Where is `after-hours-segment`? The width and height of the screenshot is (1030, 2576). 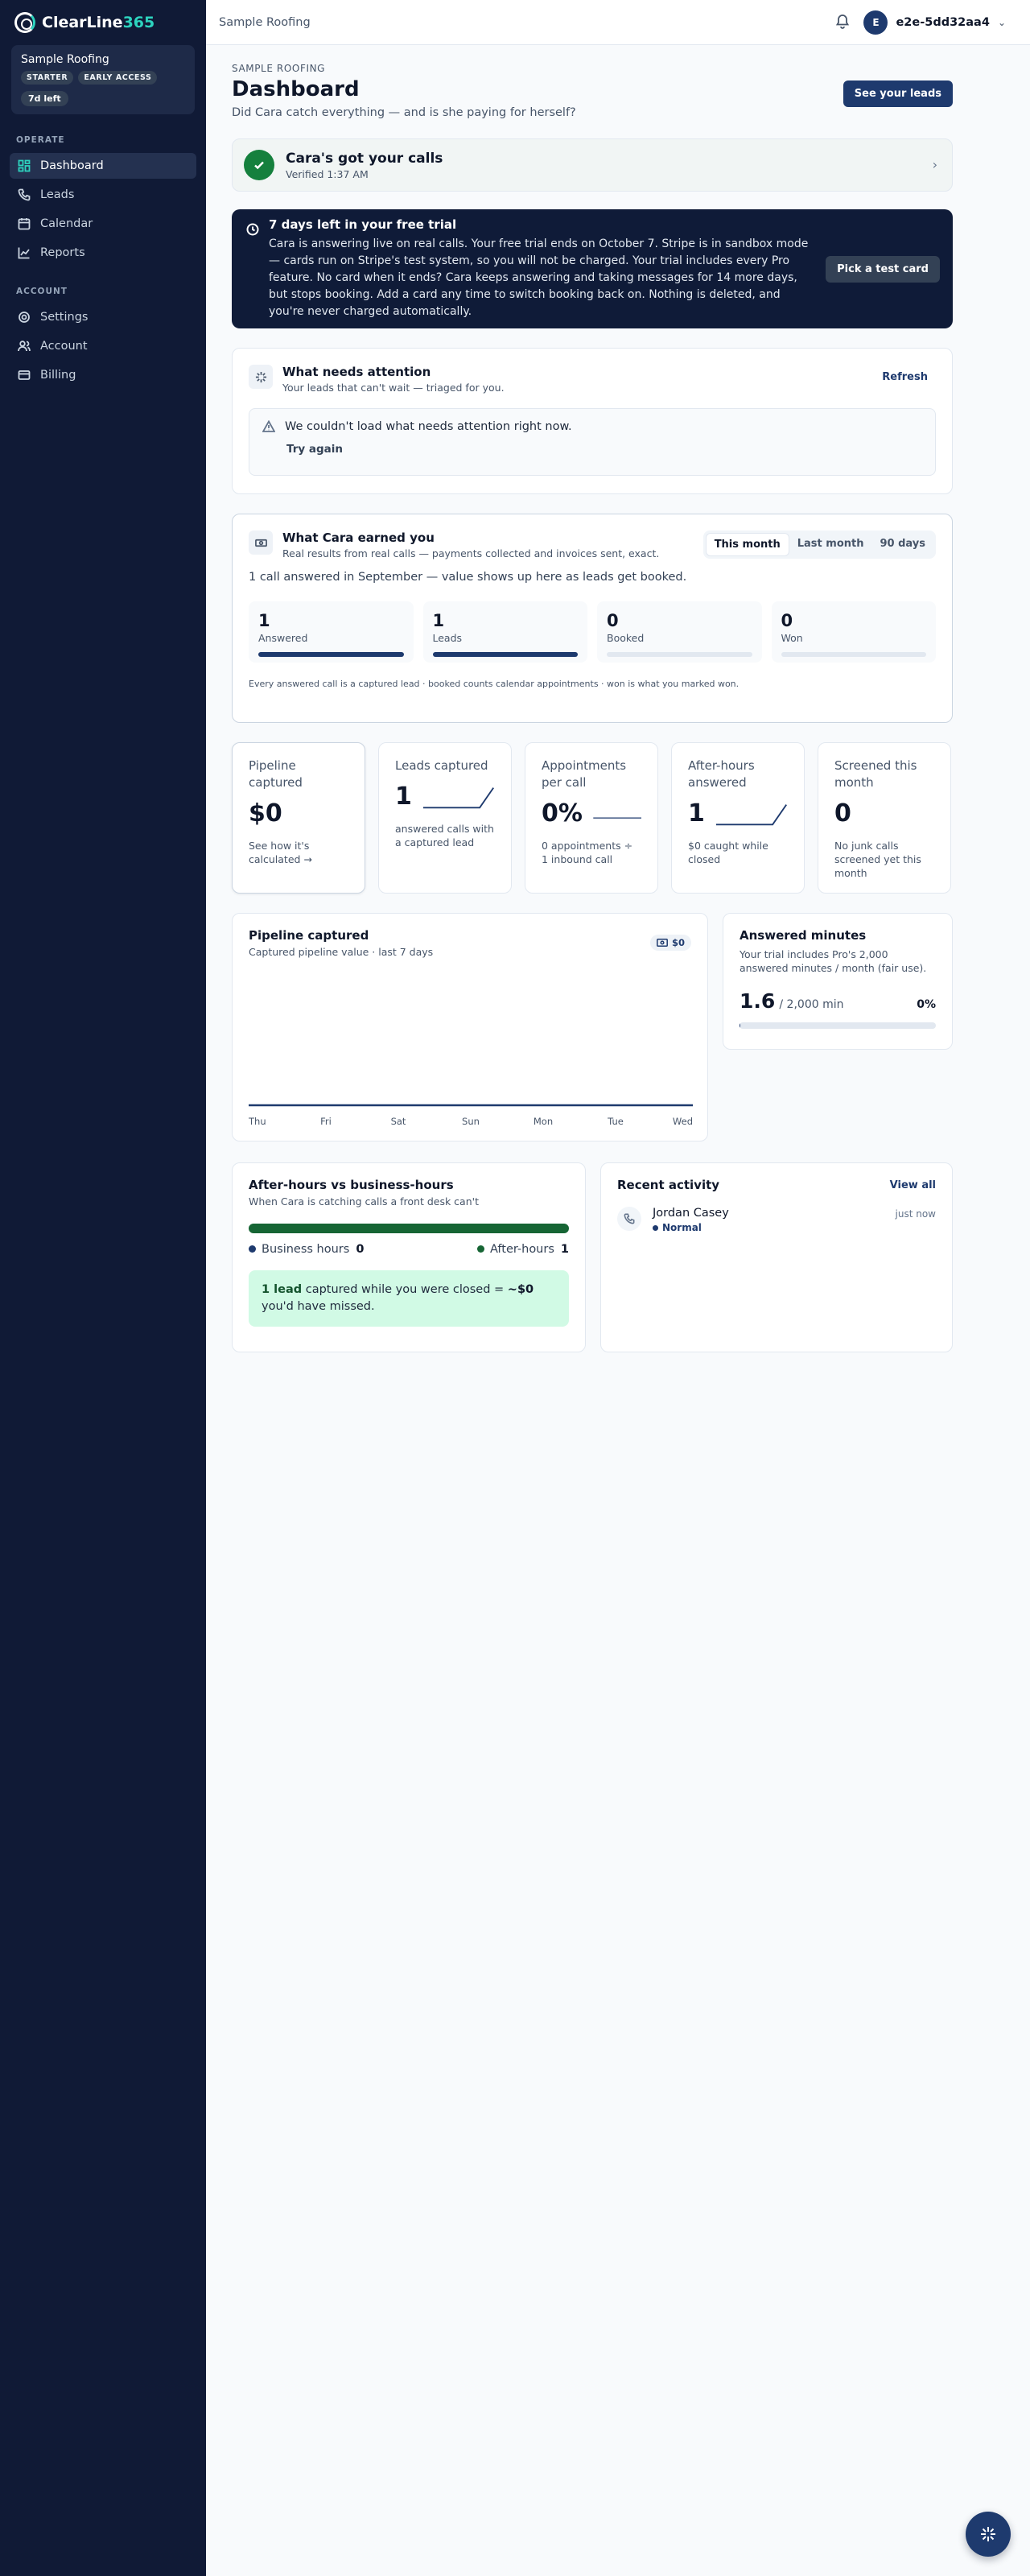 after-hours-segment is located at coordinates (409, 1228).